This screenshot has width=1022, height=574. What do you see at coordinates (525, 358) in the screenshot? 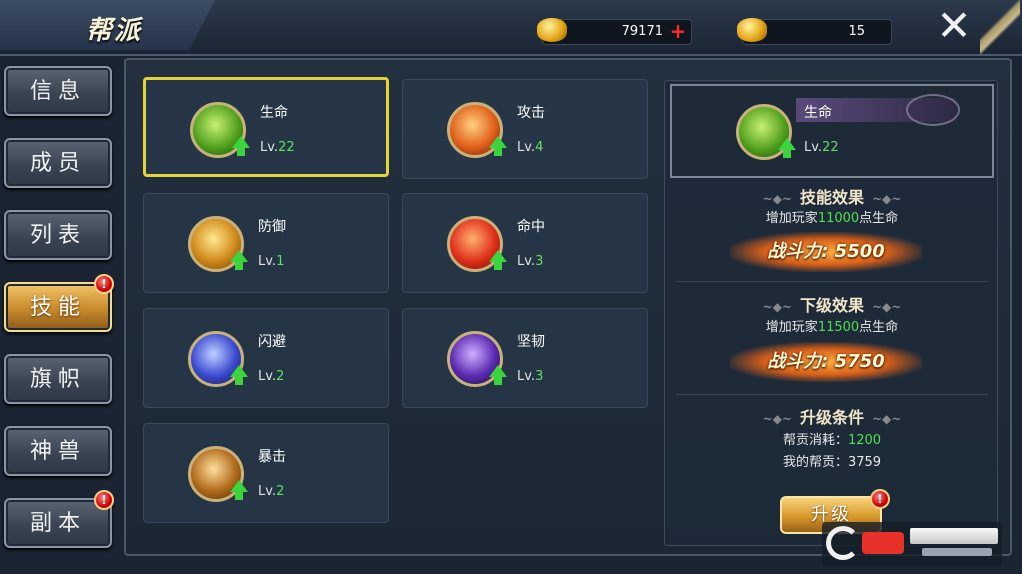
I see `skill-card-tenacity: 坚韧 Lv.3` at bounding box center [525, 358].